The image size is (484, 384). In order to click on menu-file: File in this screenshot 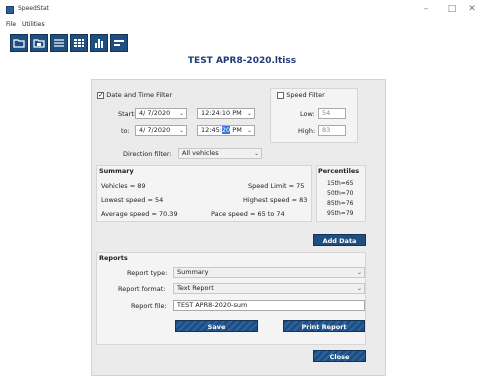, I will do `click(11, 24)`.